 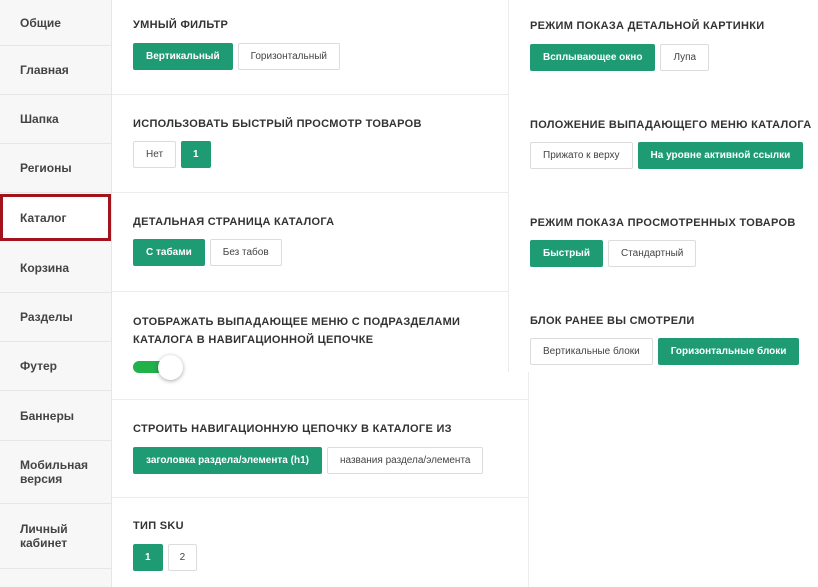 I want to click on sidebar-item-regions: Регионы, so click(x=55, y=168).